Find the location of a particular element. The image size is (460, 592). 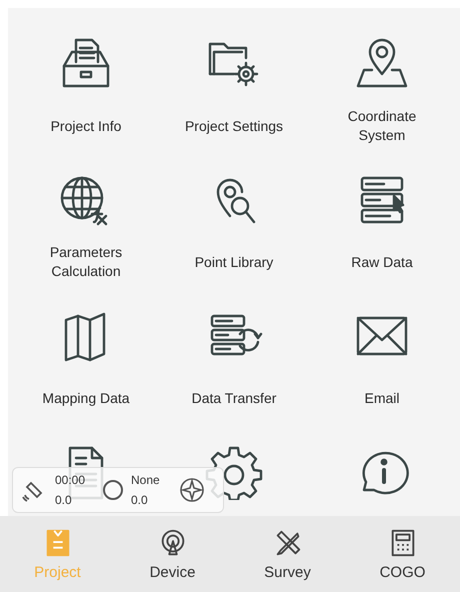

solution-text: None is located at coordinates (146, 480).